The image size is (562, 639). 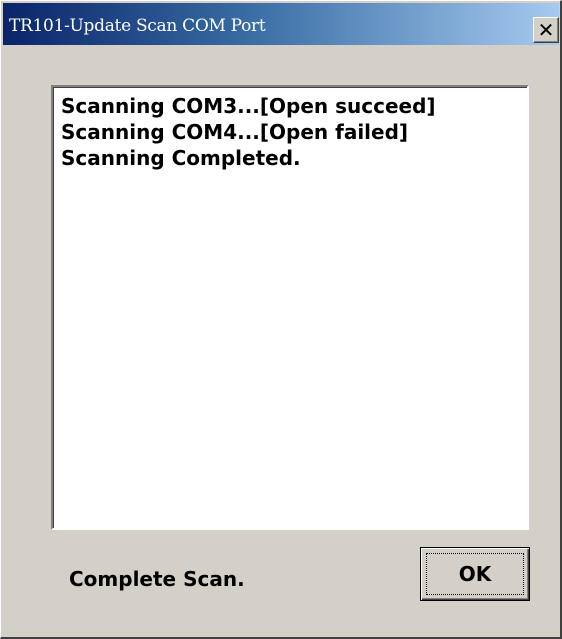 I want to click on ok-button: OK, so click(x=475, y=574).